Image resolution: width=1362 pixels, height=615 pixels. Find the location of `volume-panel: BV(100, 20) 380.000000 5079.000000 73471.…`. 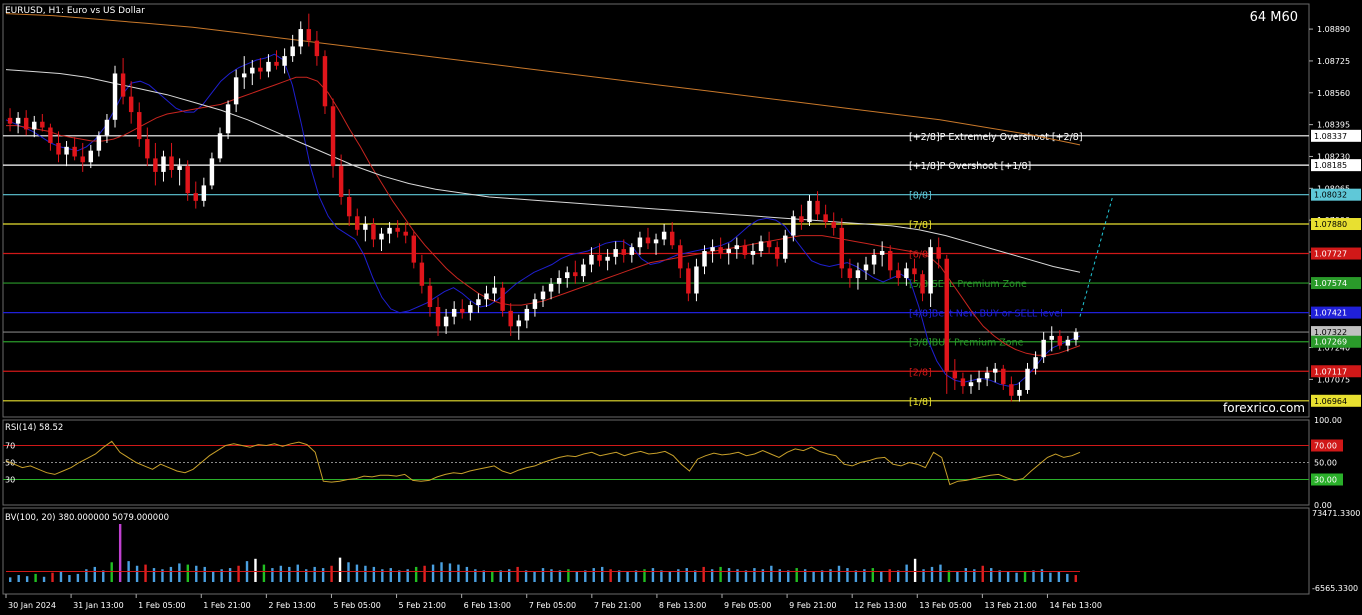

volume-panel: BV(100, 20) 380.000000 5079.000000 73471.… is located at coordinates (682, 551).